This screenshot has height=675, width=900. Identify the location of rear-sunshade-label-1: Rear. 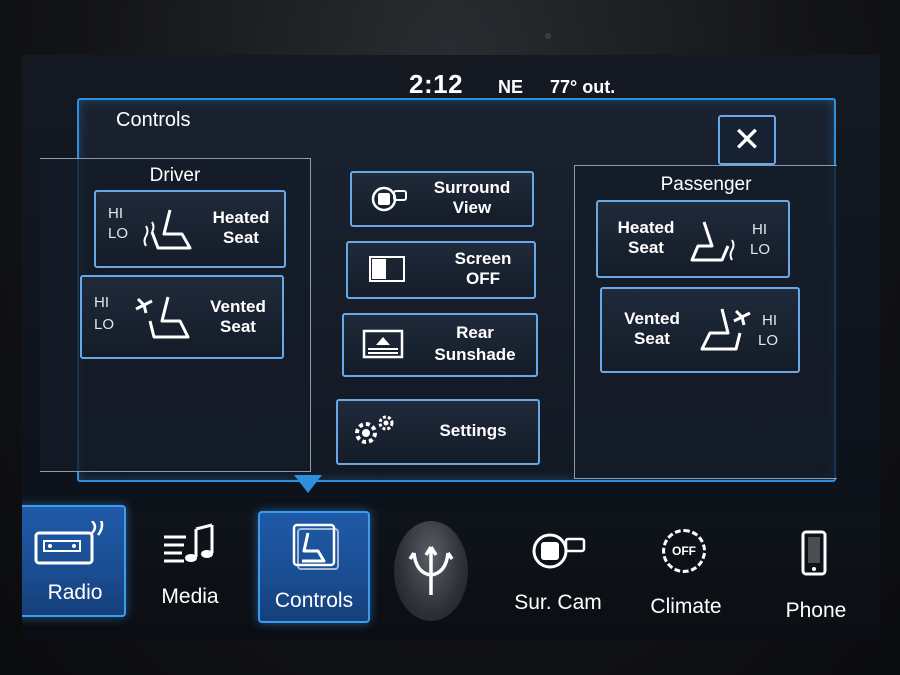
(475, 332).